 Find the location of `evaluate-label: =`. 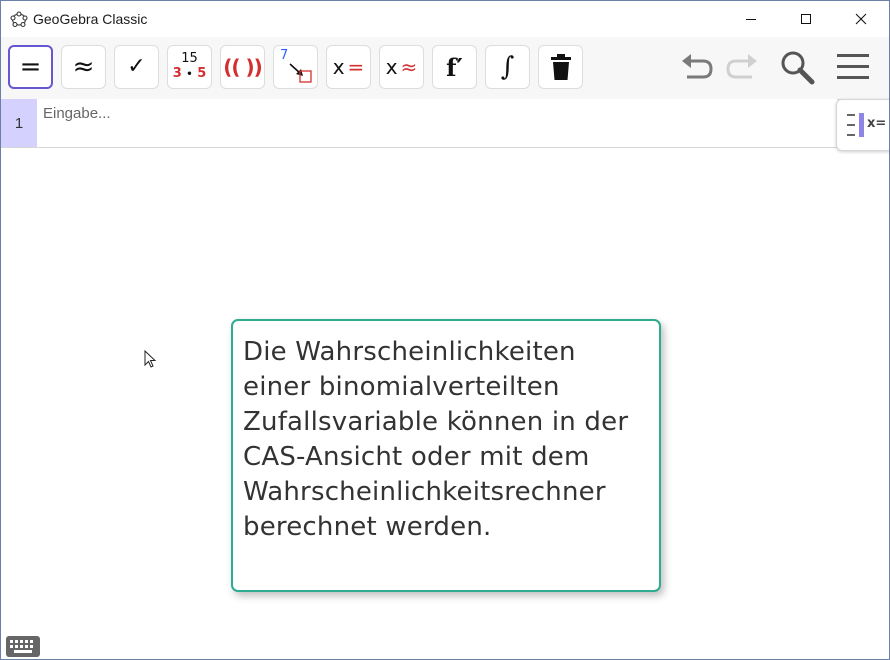

evaluate-label: = is located at coordinates (30, 67).